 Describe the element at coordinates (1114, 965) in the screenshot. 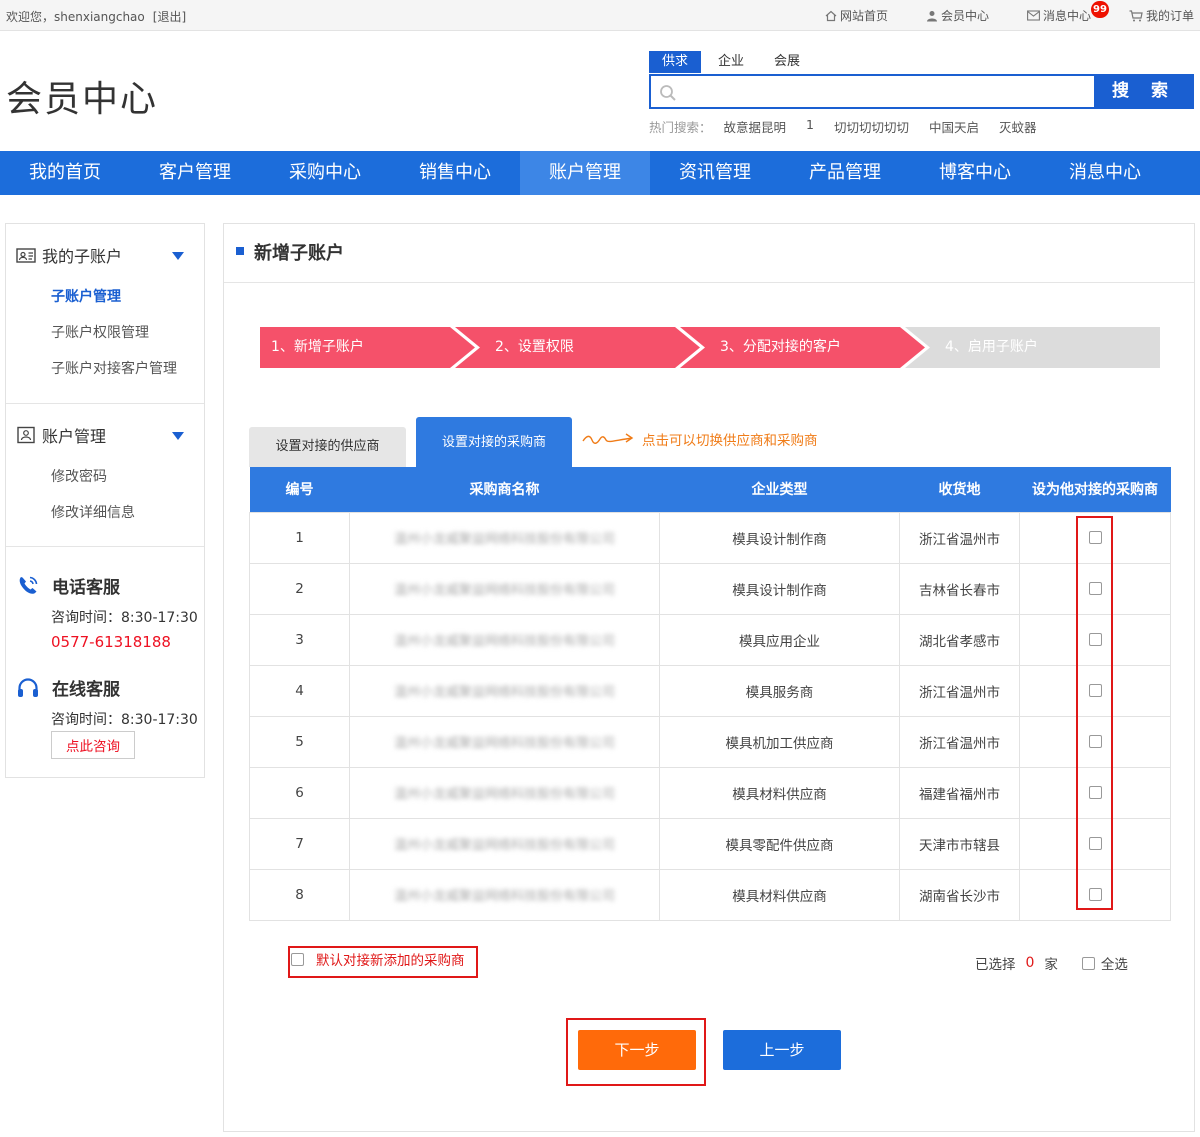

I see `select-all-label: 全选` at that location.